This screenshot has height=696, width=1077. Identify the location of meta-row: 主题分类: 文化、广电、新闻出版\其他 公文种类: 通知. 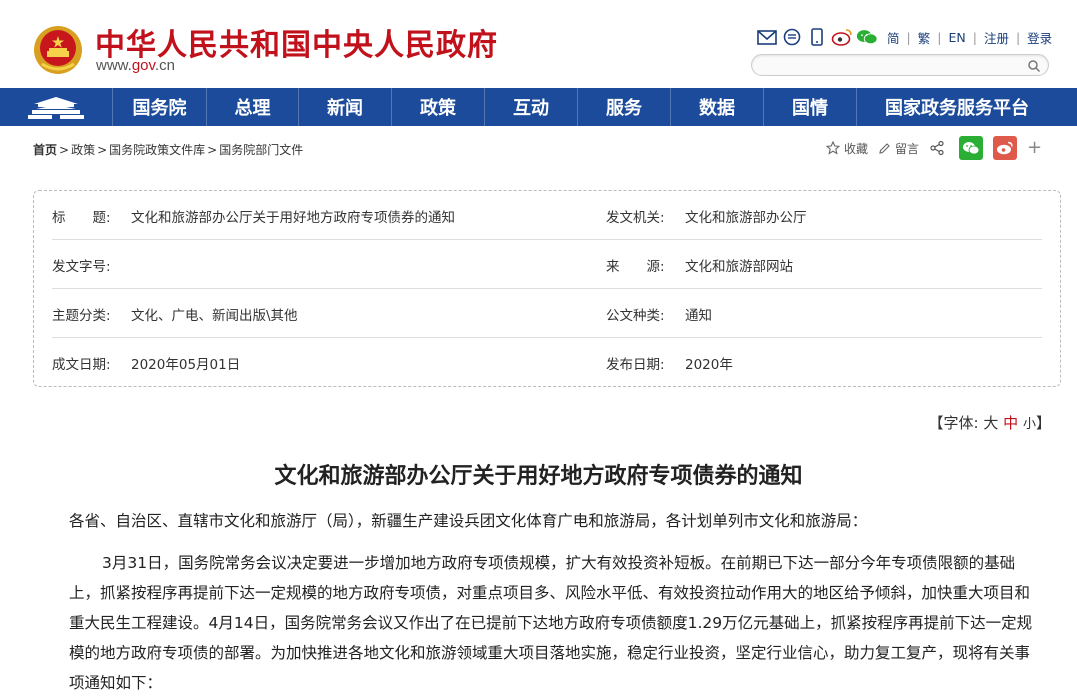
(547, 313).